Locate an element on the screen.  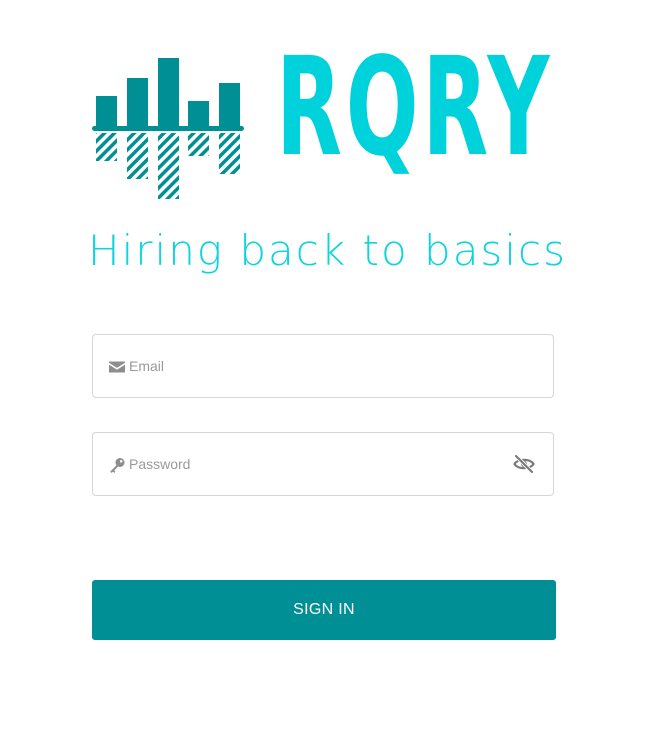
brand-tagline: Hiring back to basics is located at coordinates (327, 250).